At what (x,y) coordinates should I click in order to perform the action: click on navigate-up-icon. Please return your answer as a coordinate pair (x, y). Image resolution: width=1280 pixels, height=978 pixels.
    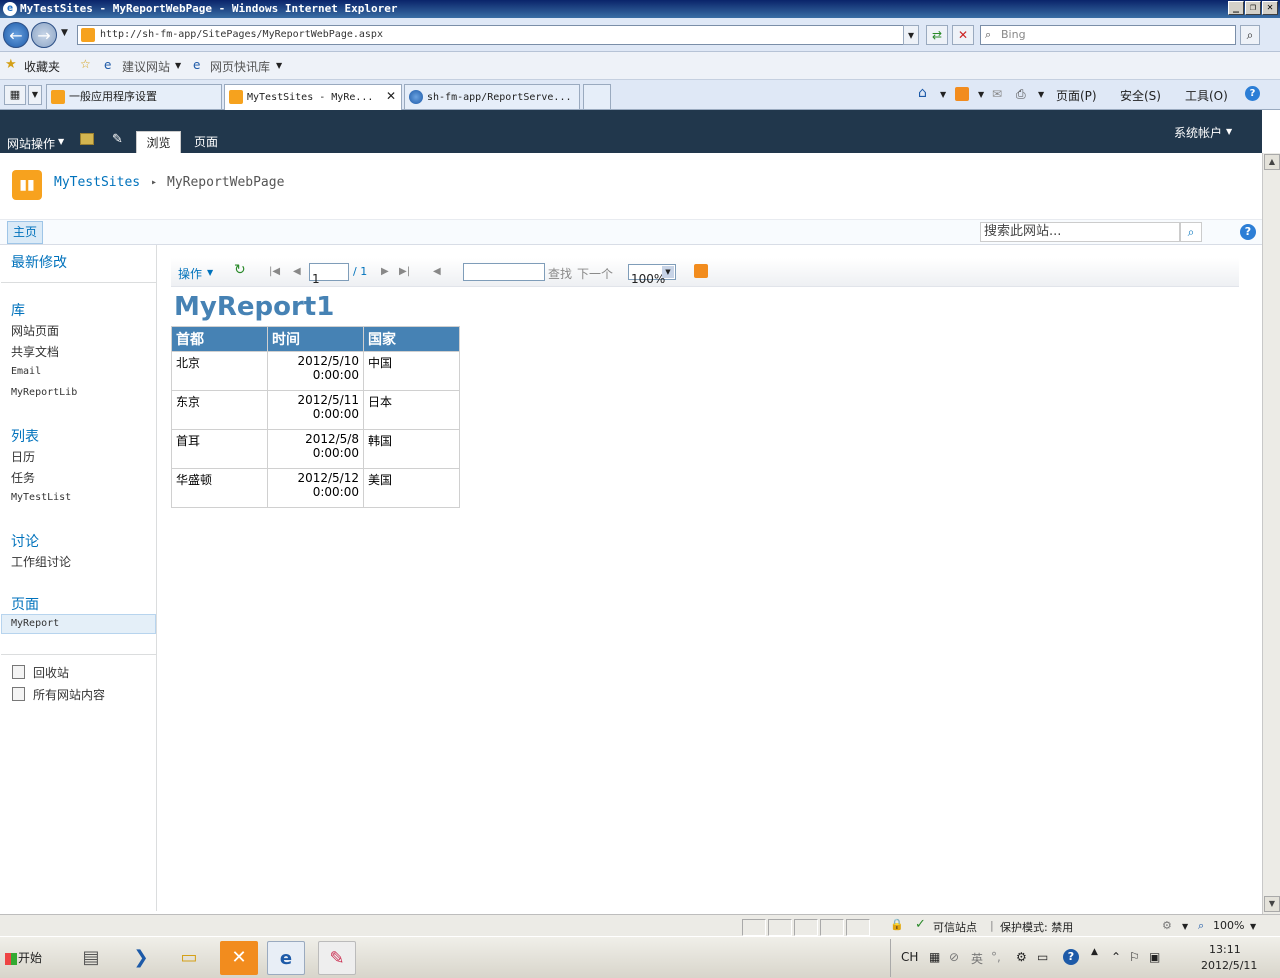
    Looking at the image, I should click on (87, 139).